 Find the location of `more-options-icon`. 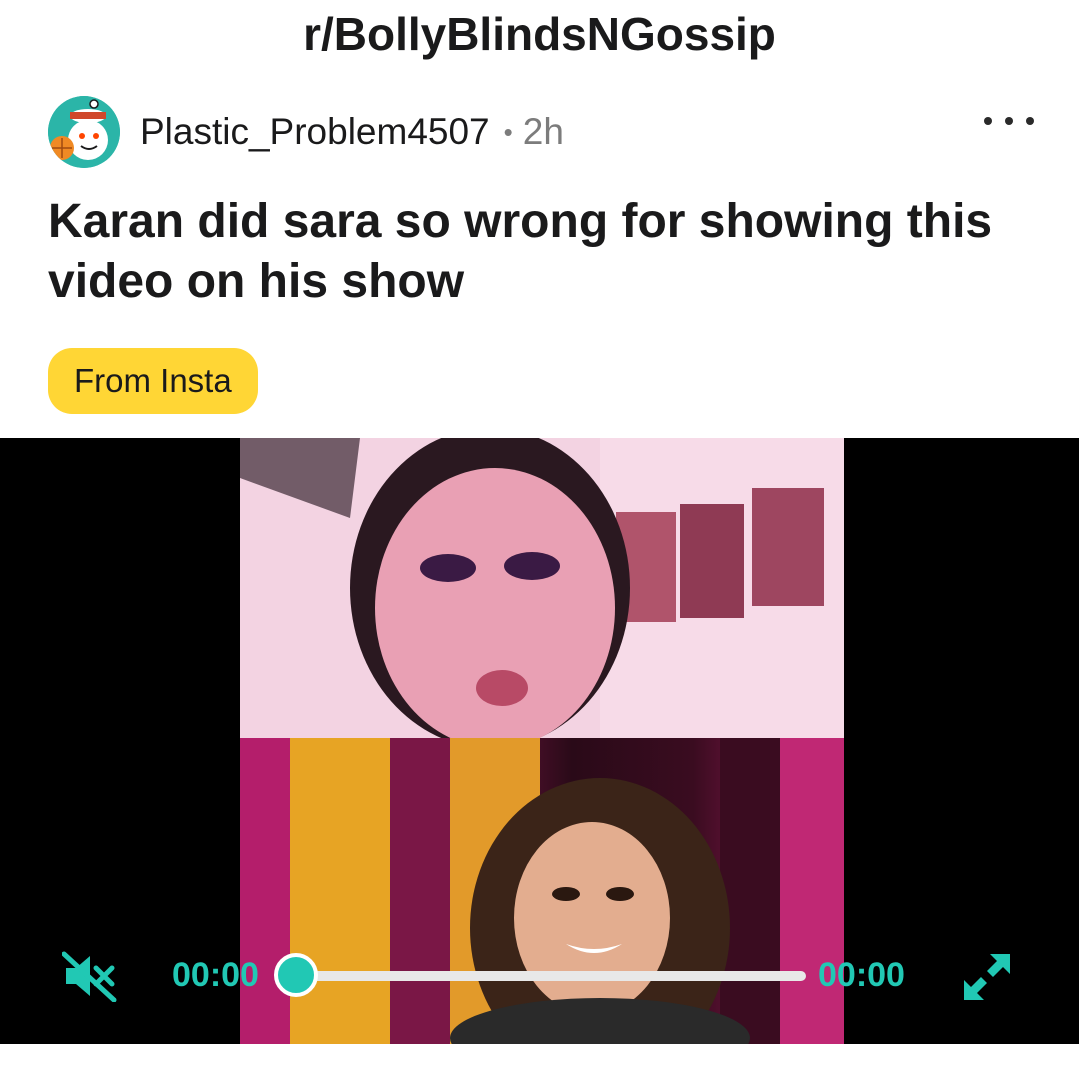

more-options-icon is located at coordinates (1009, 121).